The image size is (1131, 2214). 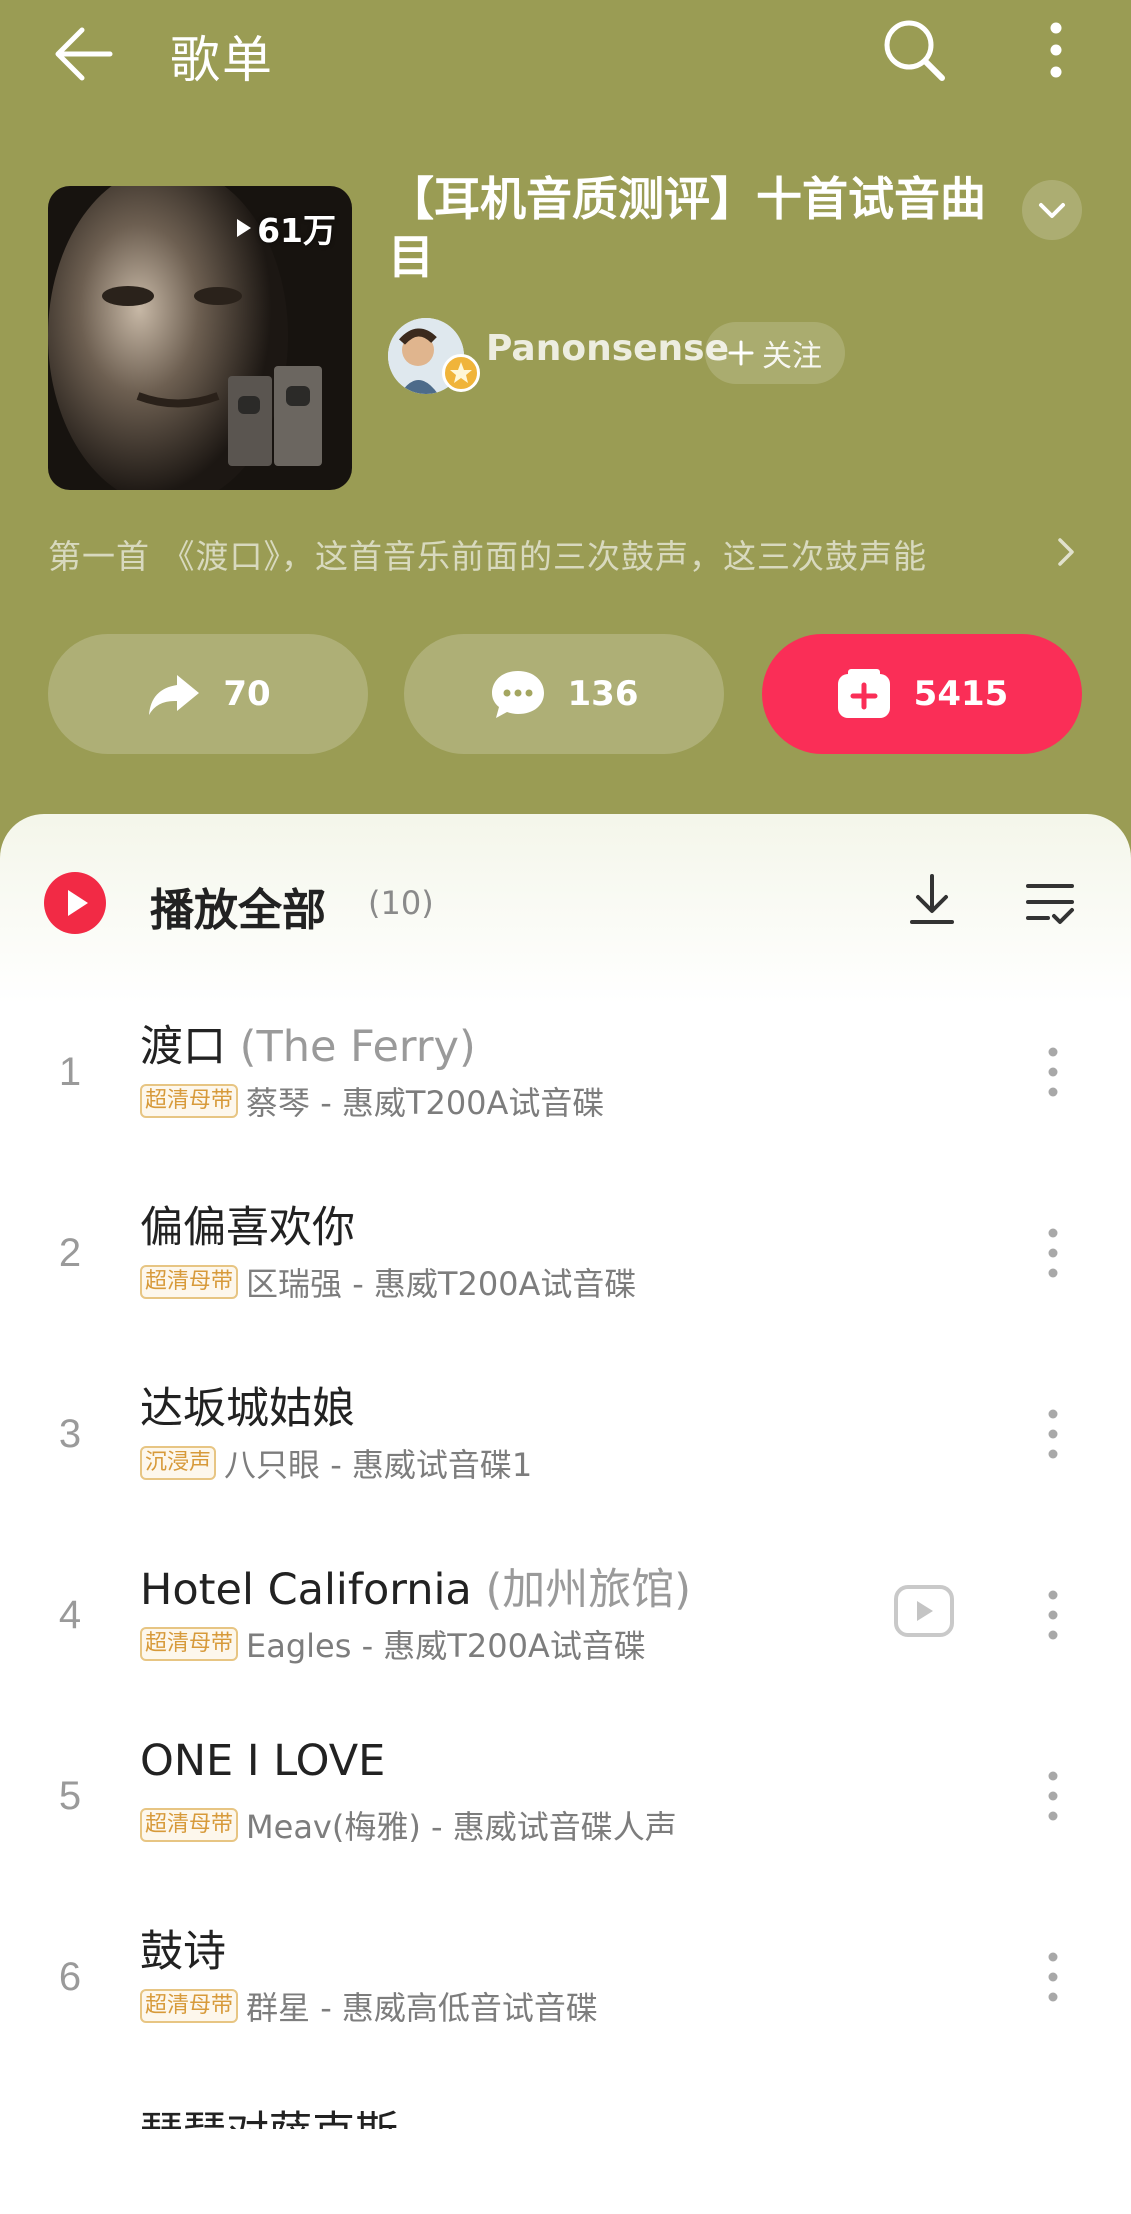 What do you see at coordinates (357, 1047) in the screenshot?
I see `song-alias: (The Ferry)` at bounding box center [357, 1047].